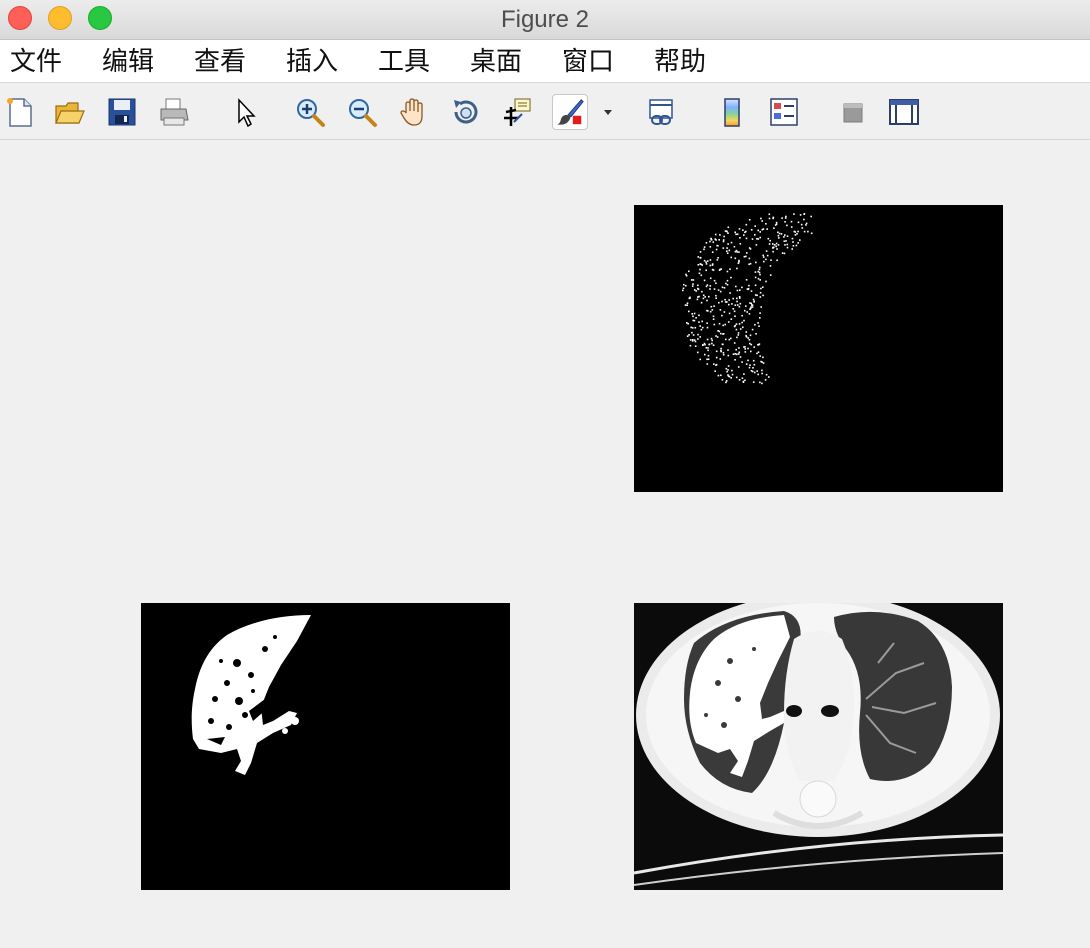 This screenshot has height=948, width=1090. What do you see at coordinates (662, 112) in the screenshot?
I see `link-plot-button` at bounding box center [662, 112].